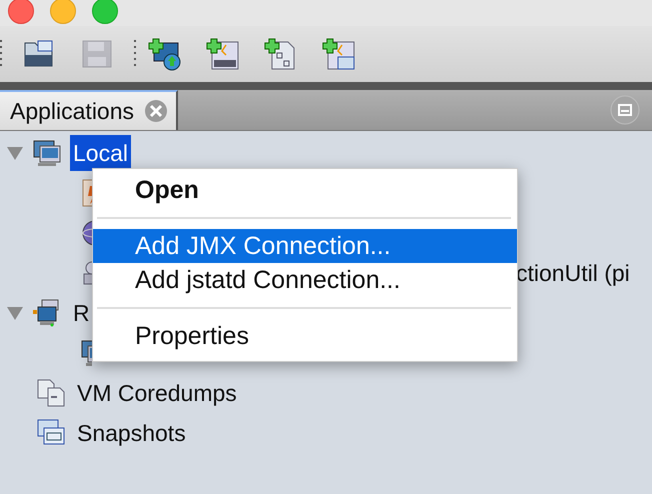  What do you see at coordinates (625, 110) in the screenshot?
I see `maximize-icon` at bounding box center [625, 110].